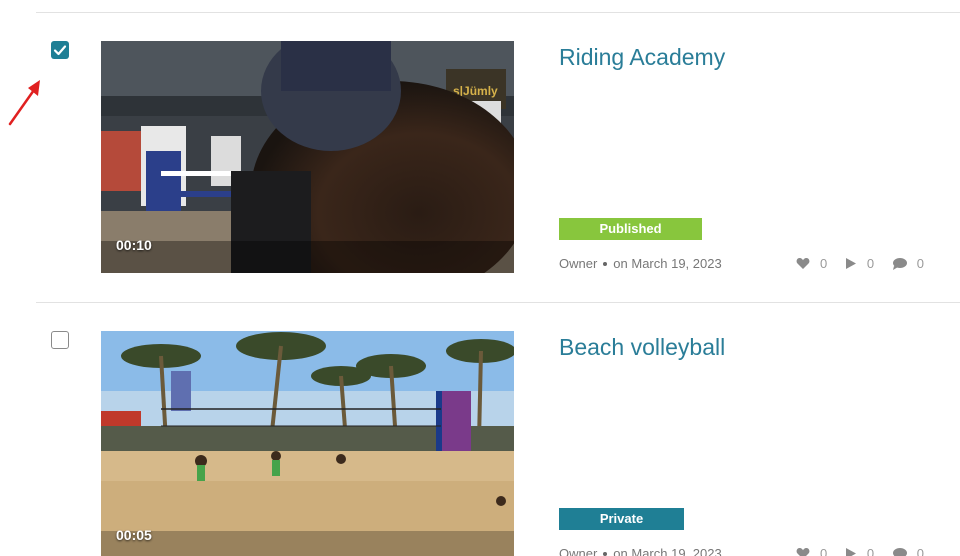 The image size is (960, 556). Describe the element at coordinates (630, 229) in the screenshot. I see `status-badge: Published` at that location.